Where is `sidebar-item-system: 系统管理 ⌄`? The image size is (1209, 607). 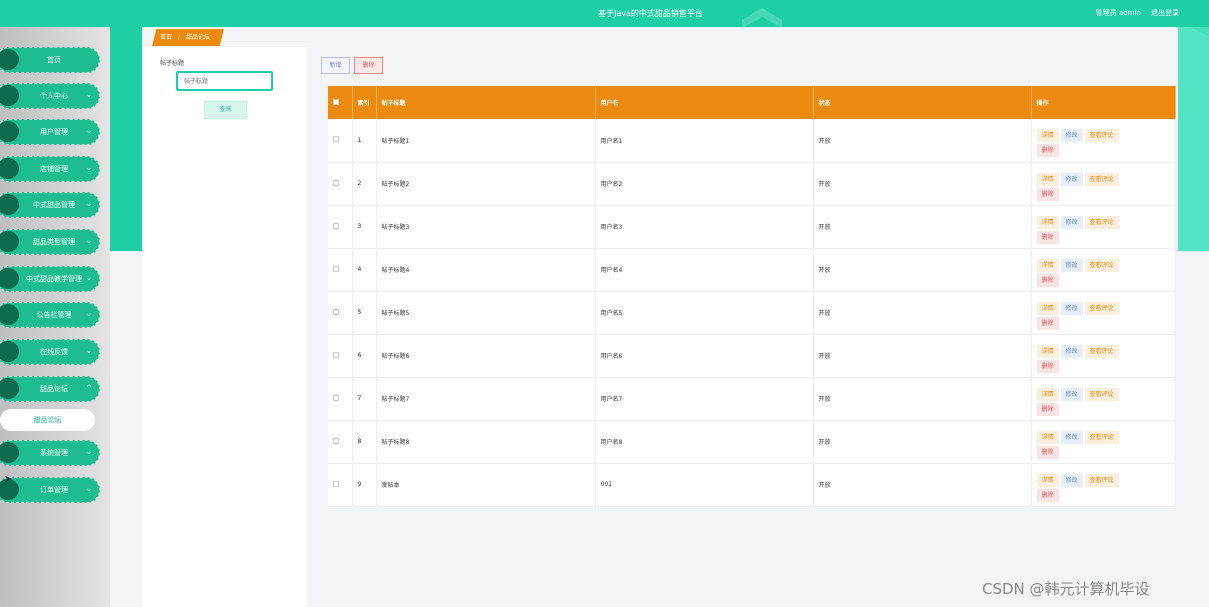 sidebar-item-system: 系统管理 ⌄ is located at coordinates (50, 453).